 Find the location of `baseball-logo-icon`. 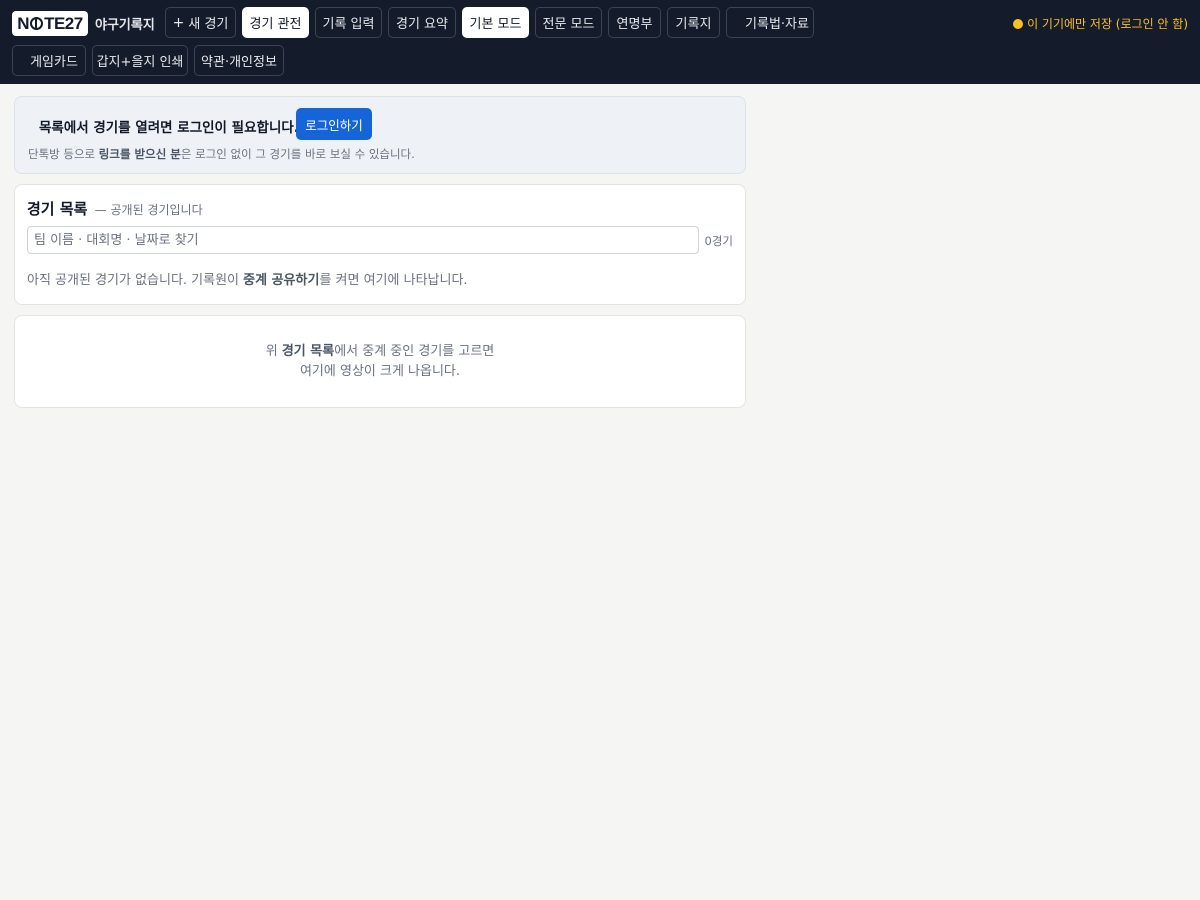

baseball-logo-icon is located at coordinates (37, 23).